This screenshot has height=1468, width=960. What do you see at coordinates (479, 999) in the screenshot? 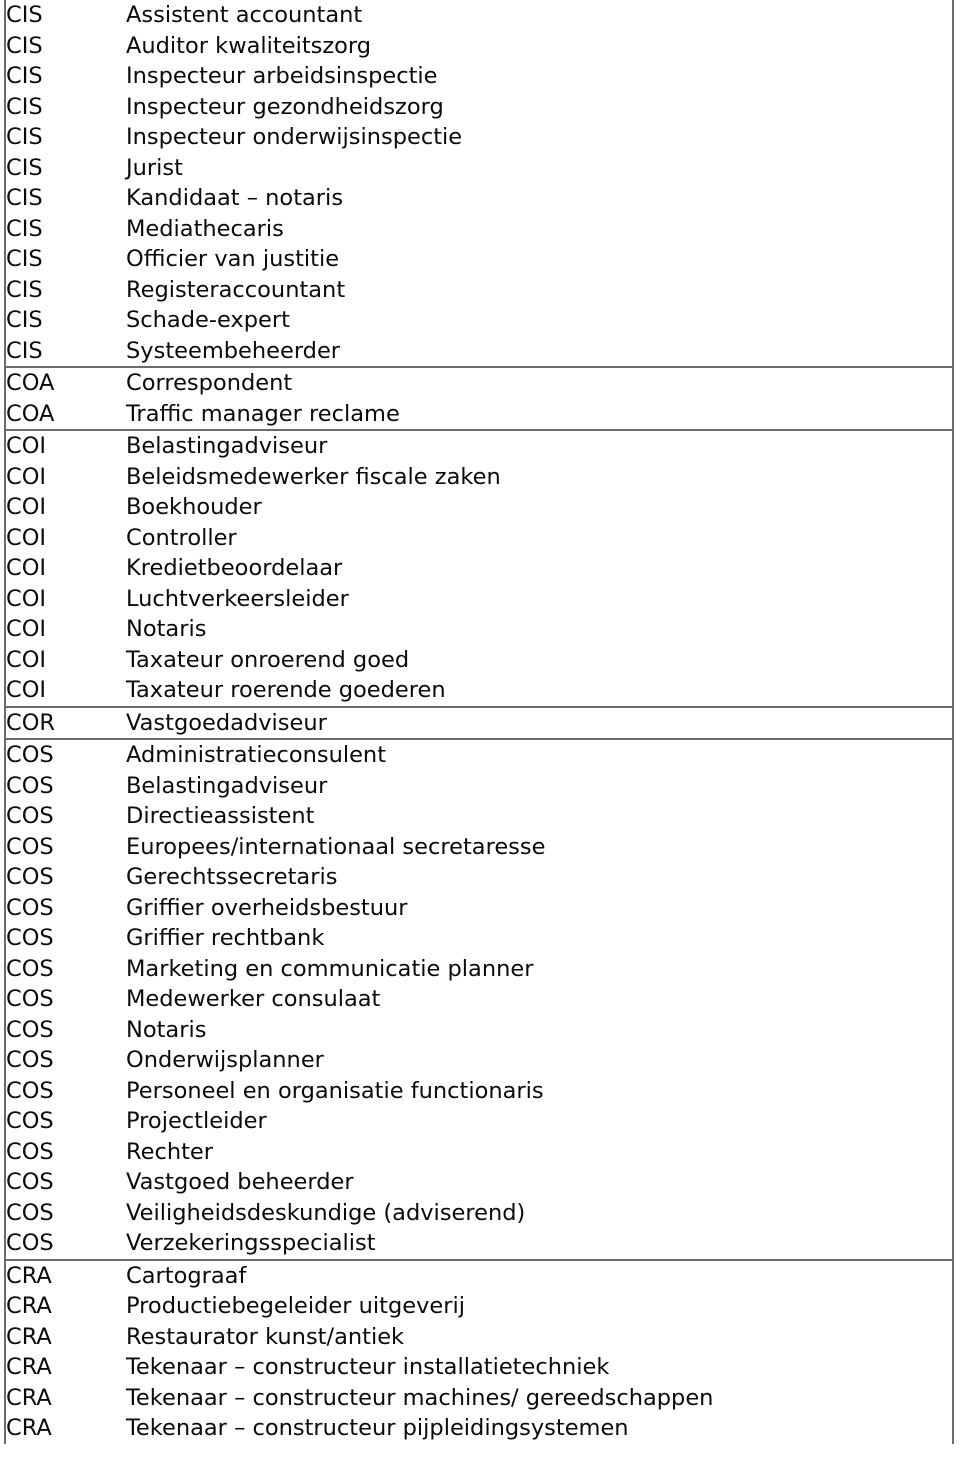
I see `table-row: COS Medewerker consulaat` at bounding box center [479, 999].